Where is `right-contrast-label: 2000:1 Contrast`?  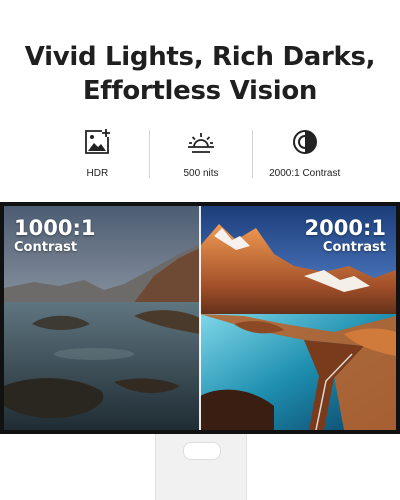
right-contrast-label: 2000:1 Contrast is located at coordinates (345, 236).